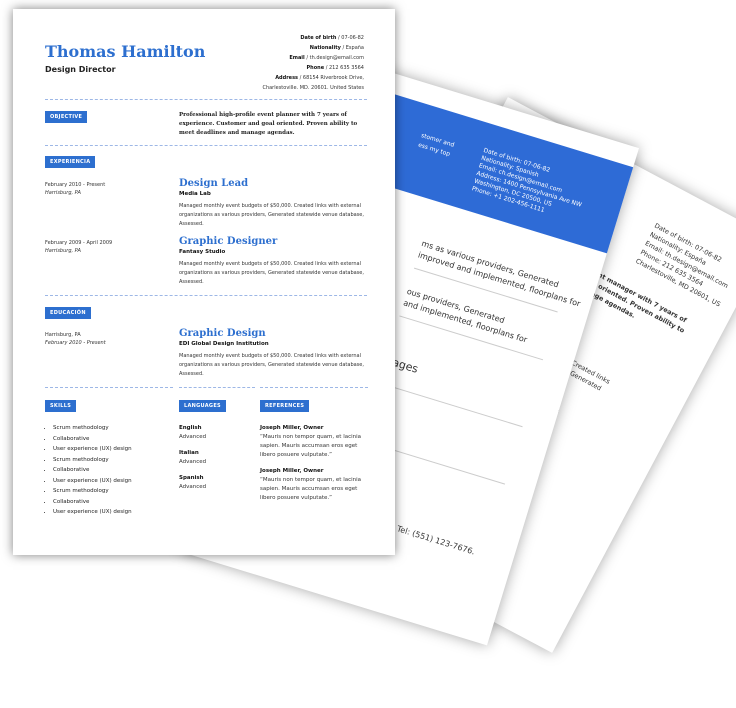 This screenshot has height=708, width=736. I want to click on contact-row: Email / th.design@email.com, so click(326, 58).